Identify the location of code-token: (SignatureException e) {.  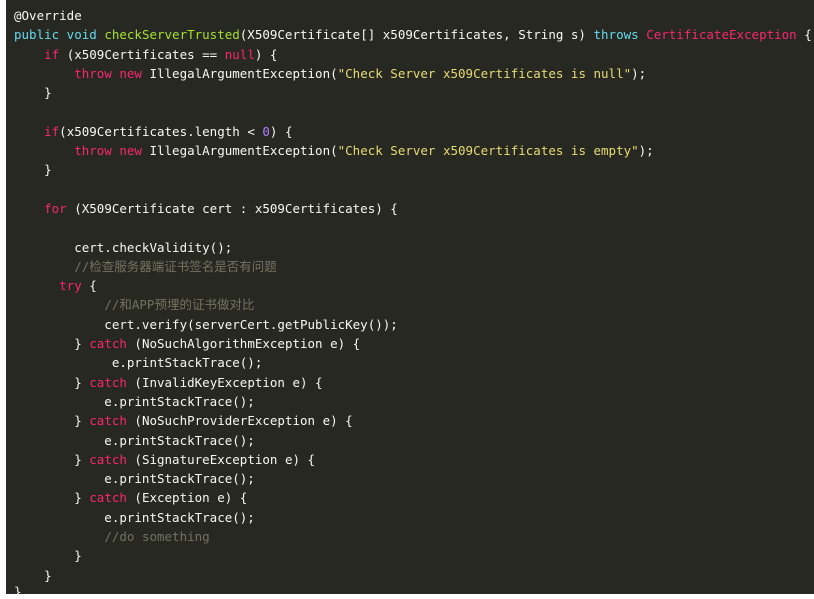
(221, 459).